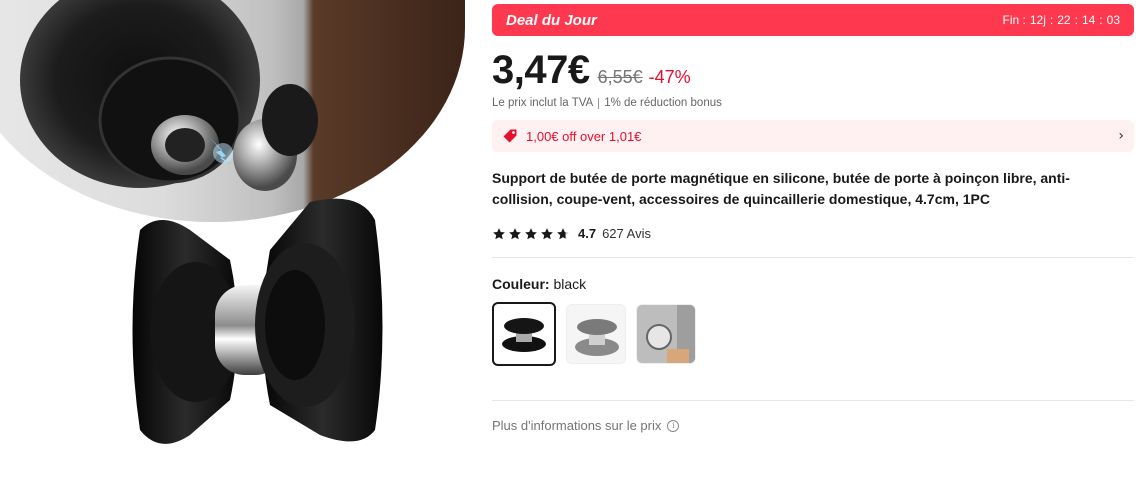  What do you see at coordinates (666, 334) in the screenshot?
I see `swatch-installed` at bounding box center [666, 334].